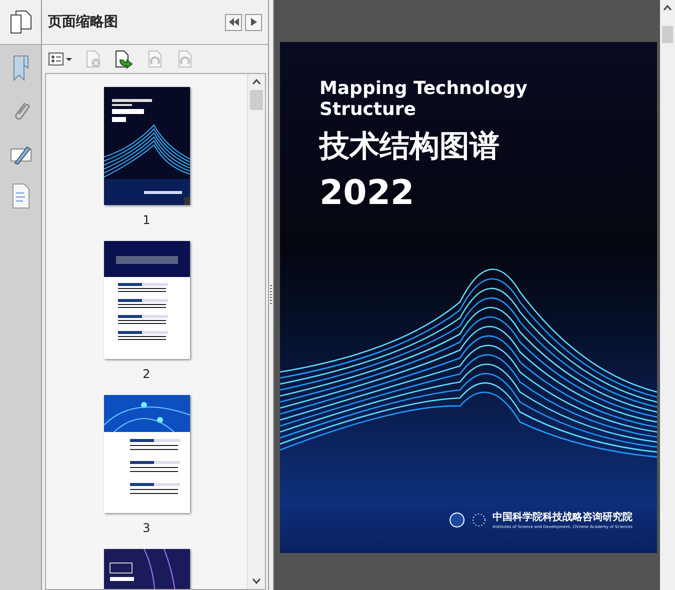  I want to click on emblem-icon, so click(456, 520).